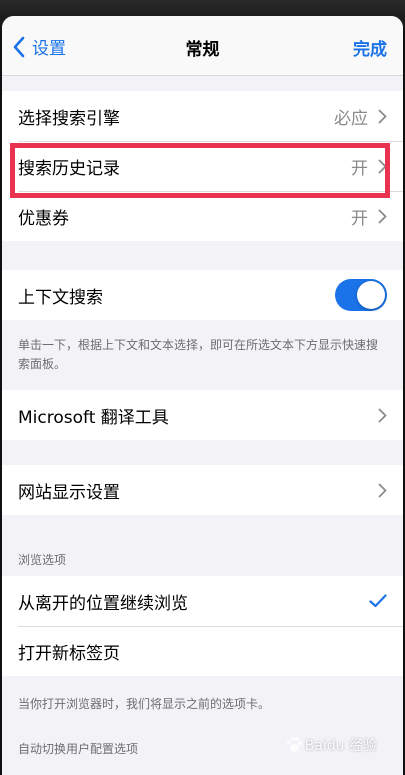  What do you see at coordinates (351, 118) in the screenshot?
I see `row-value: 必应` at bounding box center [351, 118].